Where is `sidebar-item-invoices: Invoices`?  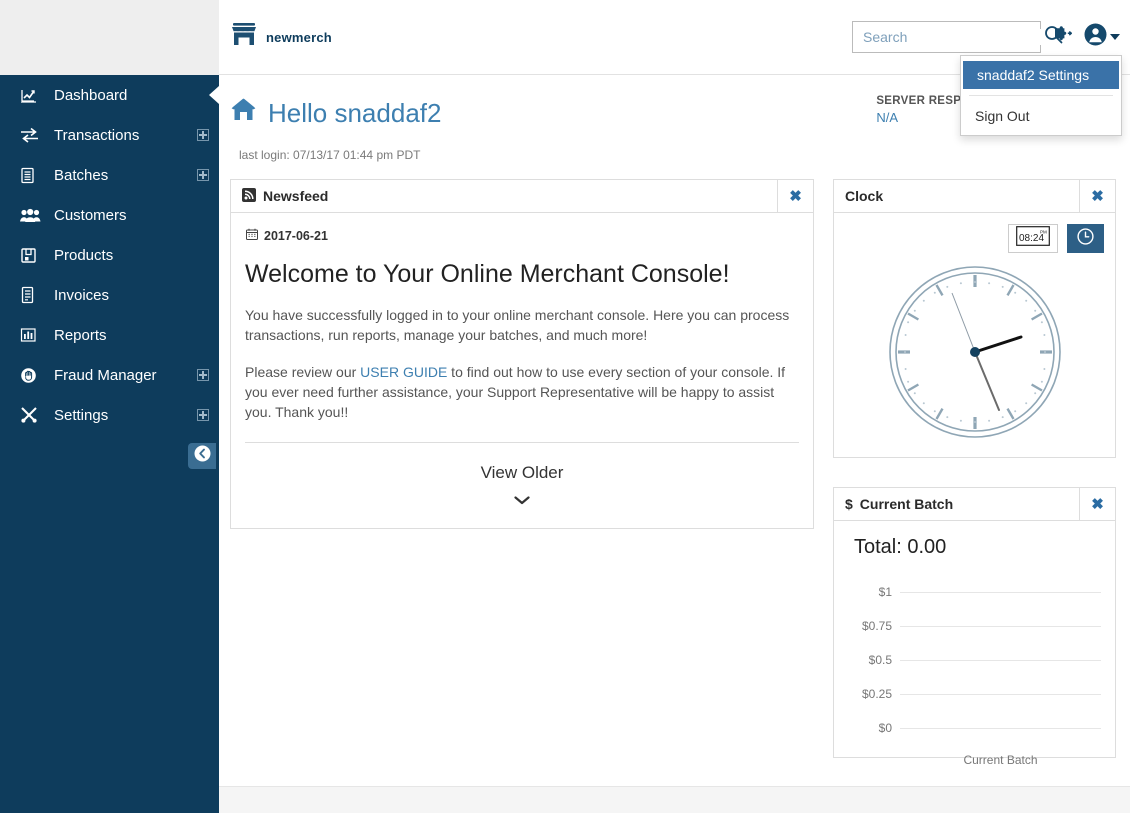 sidebar-item-invoices: Invoices is located at coordinates (109, 295).